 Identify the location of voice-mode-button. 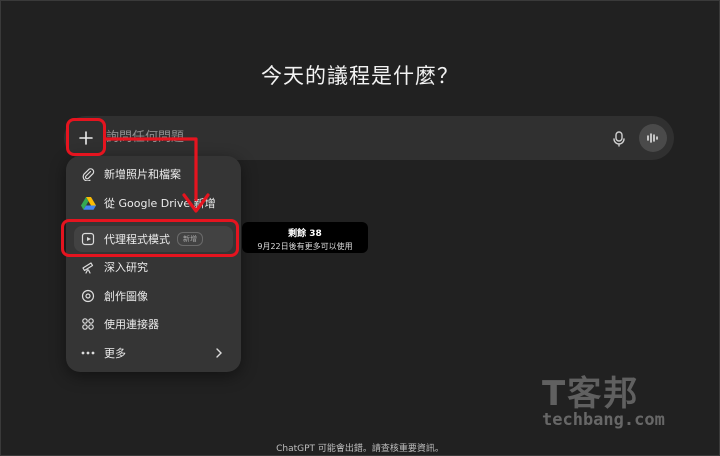
(653, 138).